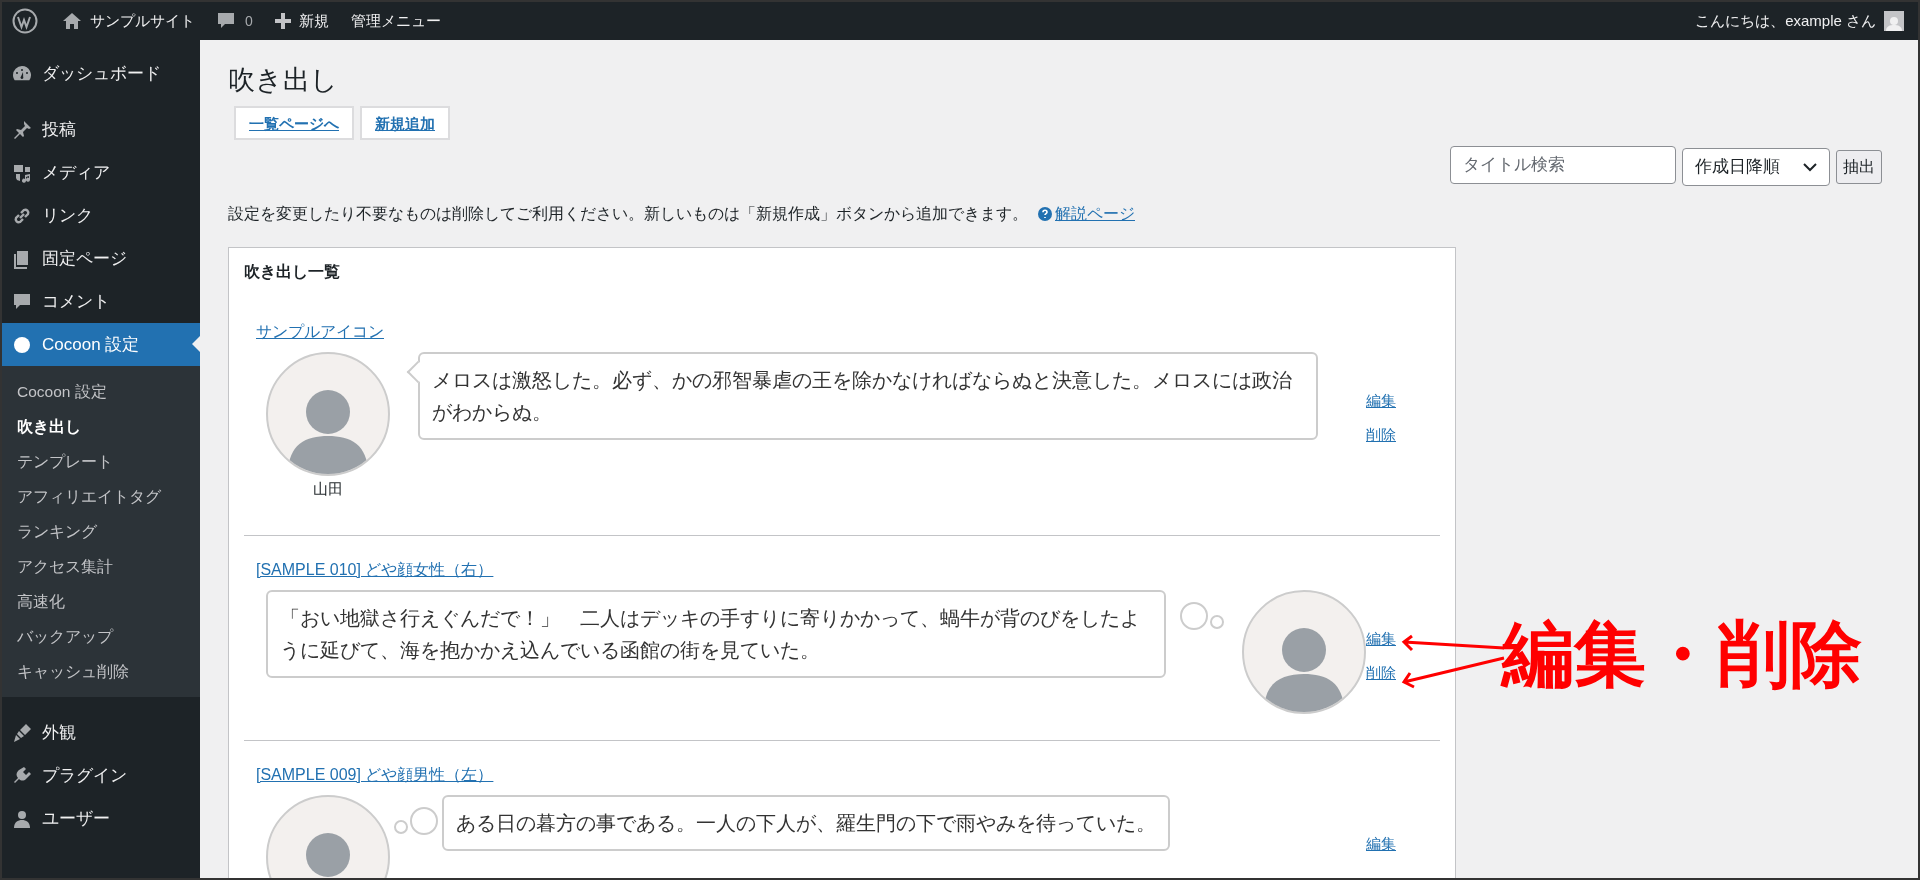 This screenshot has height=880, width=1920. What do you see at coordinates (22, 129) in the screenshot?
I see `pushpin-icon` at bounding box center [22, 129].